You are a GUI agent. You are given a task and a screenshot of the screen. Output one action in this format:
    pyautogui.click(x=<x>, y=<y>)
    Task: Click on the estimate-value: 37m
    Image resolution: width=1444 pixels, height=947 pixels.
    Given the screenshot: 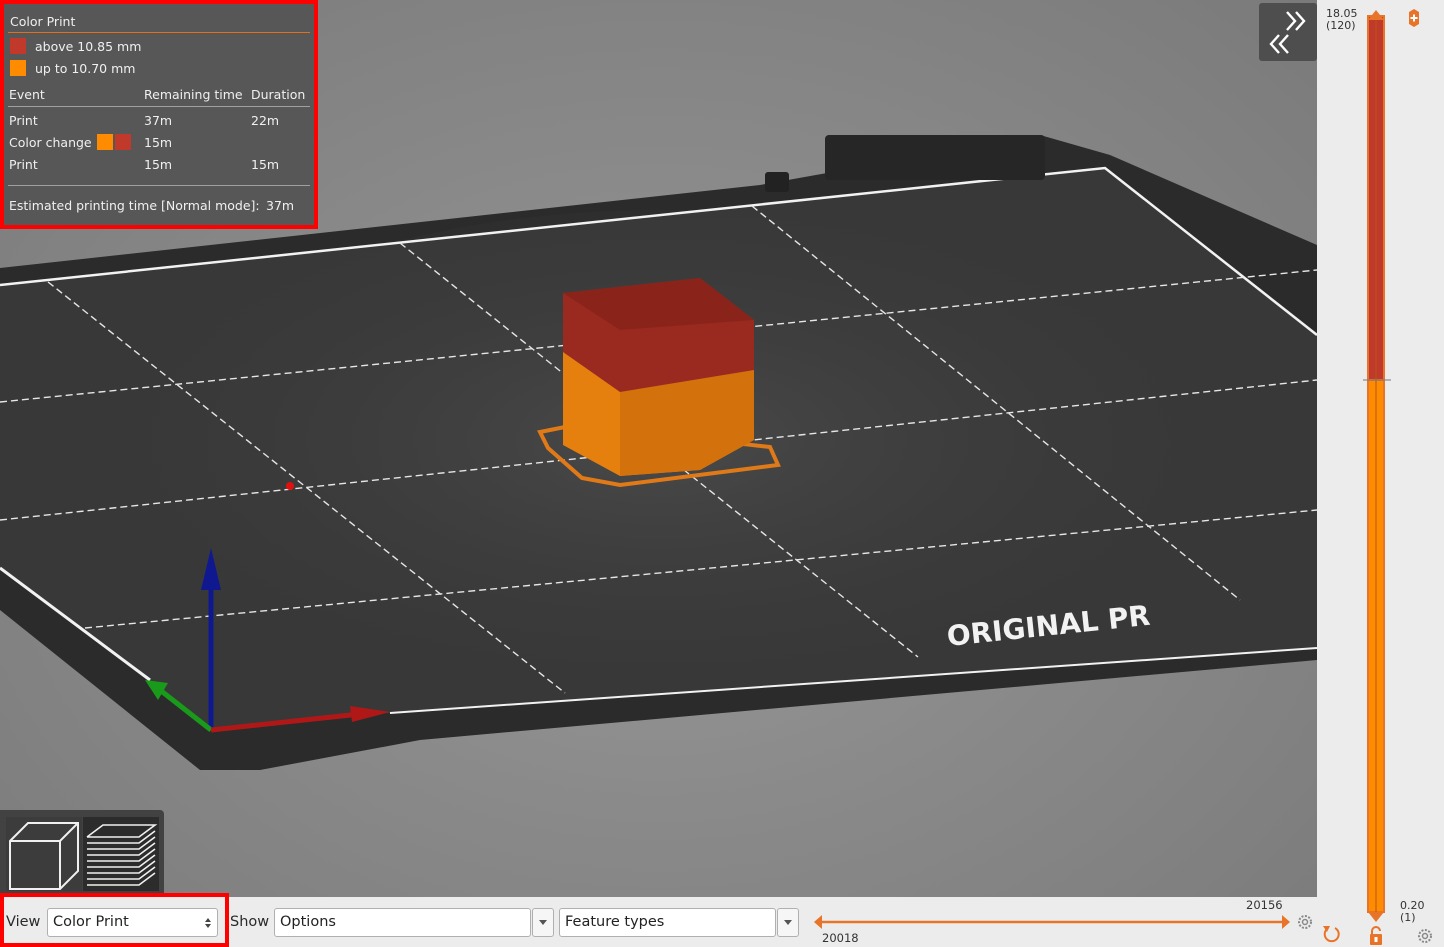 What is the action you would take?
    pyautogui.click(x=280, y=205)
    